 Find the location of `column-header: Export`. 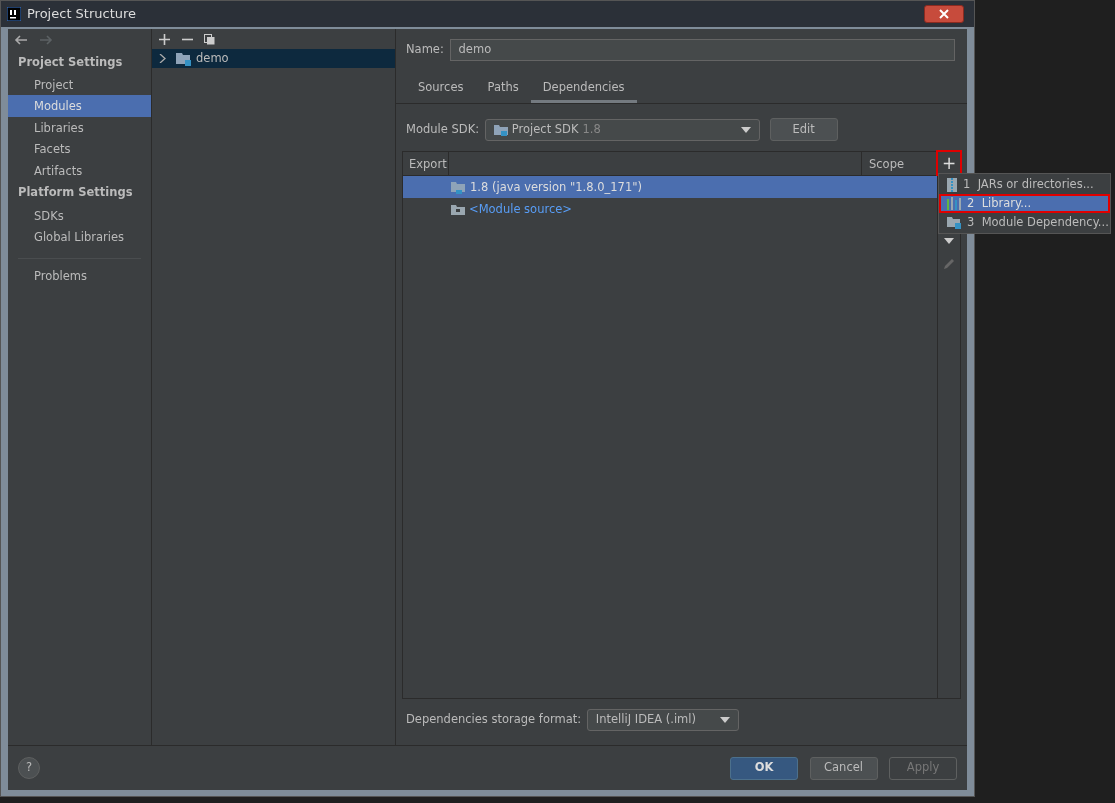

column-header: Export is located at coordinates (426, 163).